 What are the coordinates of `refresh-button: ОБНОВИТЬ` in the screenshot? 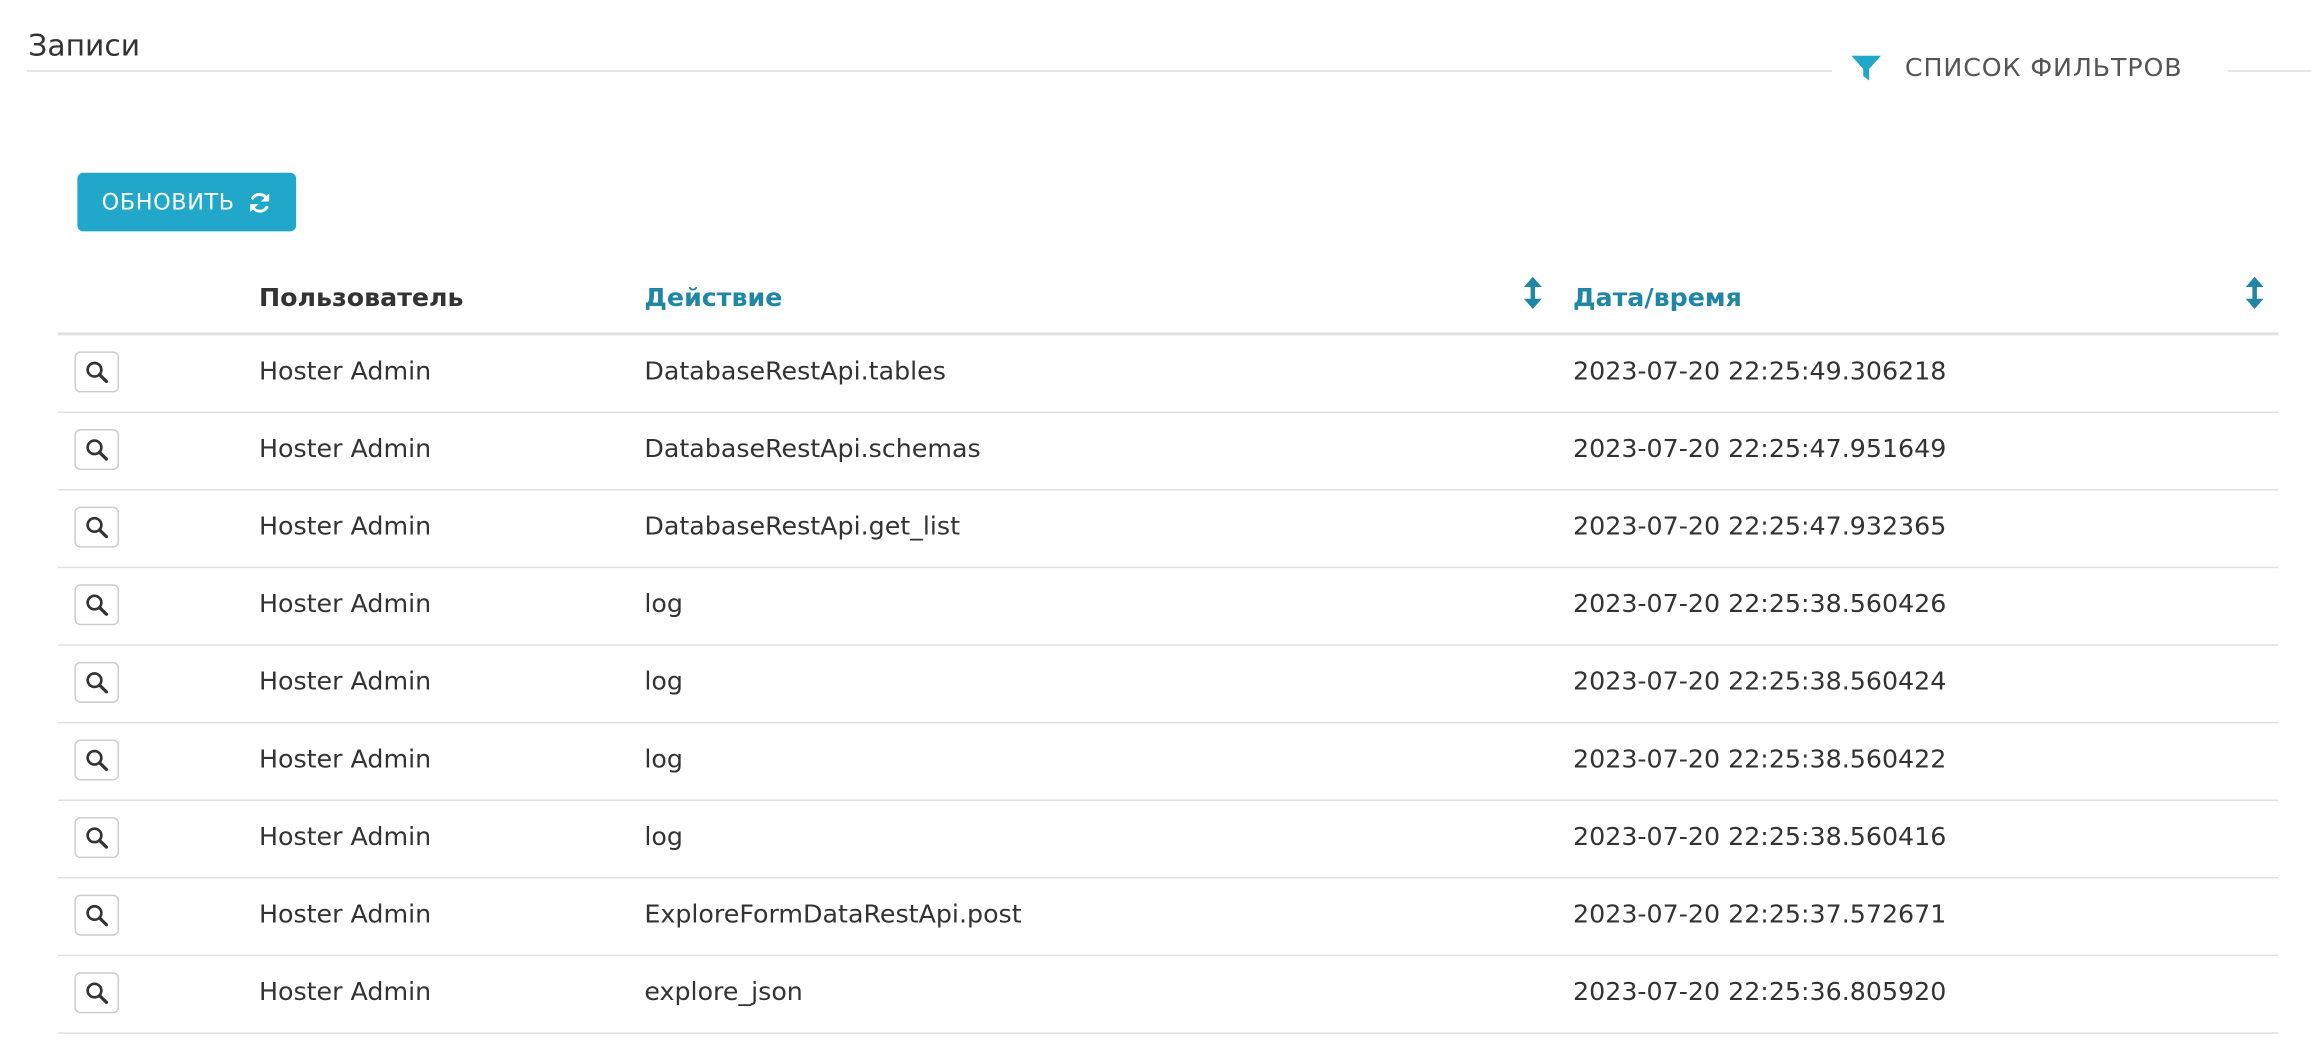 It's located at (187, 202).